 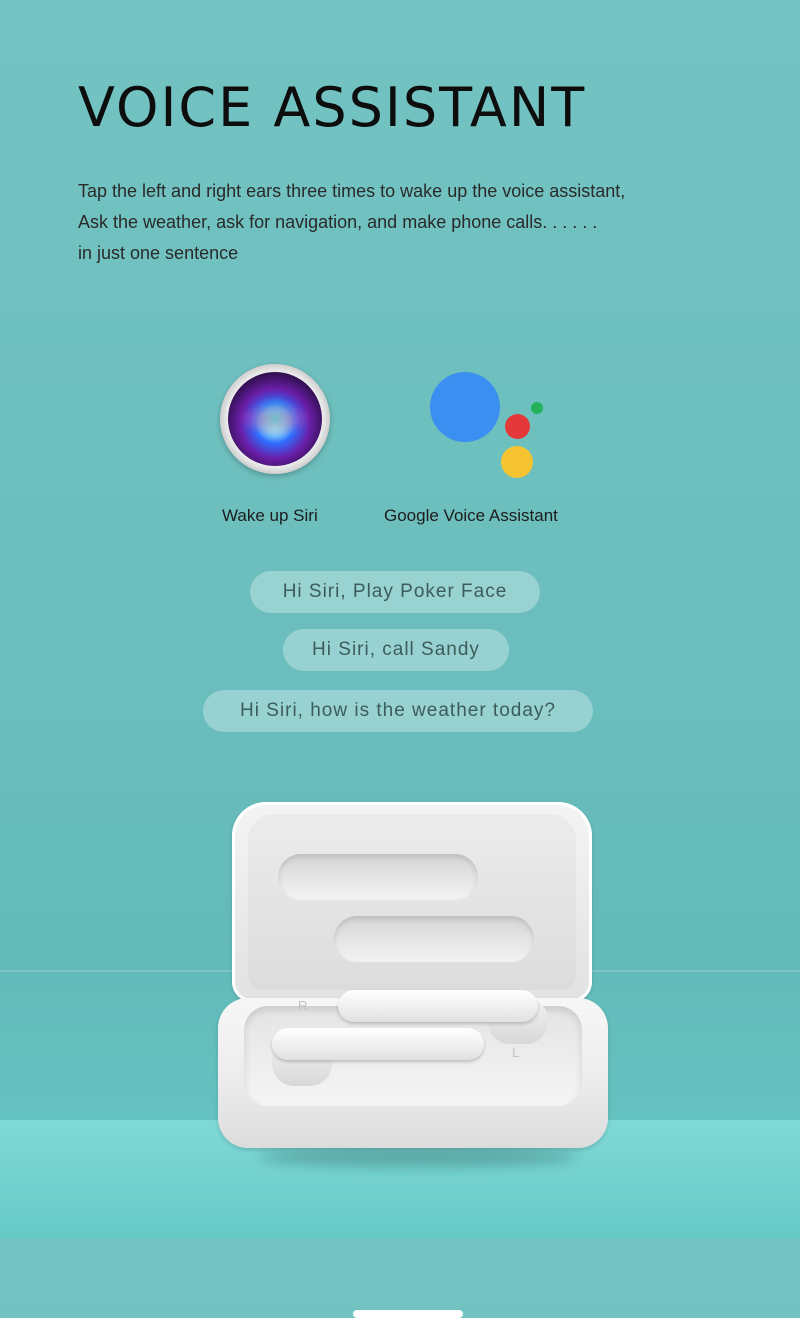 What do you see at coordinates (438, 1006) in the screenshot?
I see `right-earbud` at bounding box center [438, 1006].